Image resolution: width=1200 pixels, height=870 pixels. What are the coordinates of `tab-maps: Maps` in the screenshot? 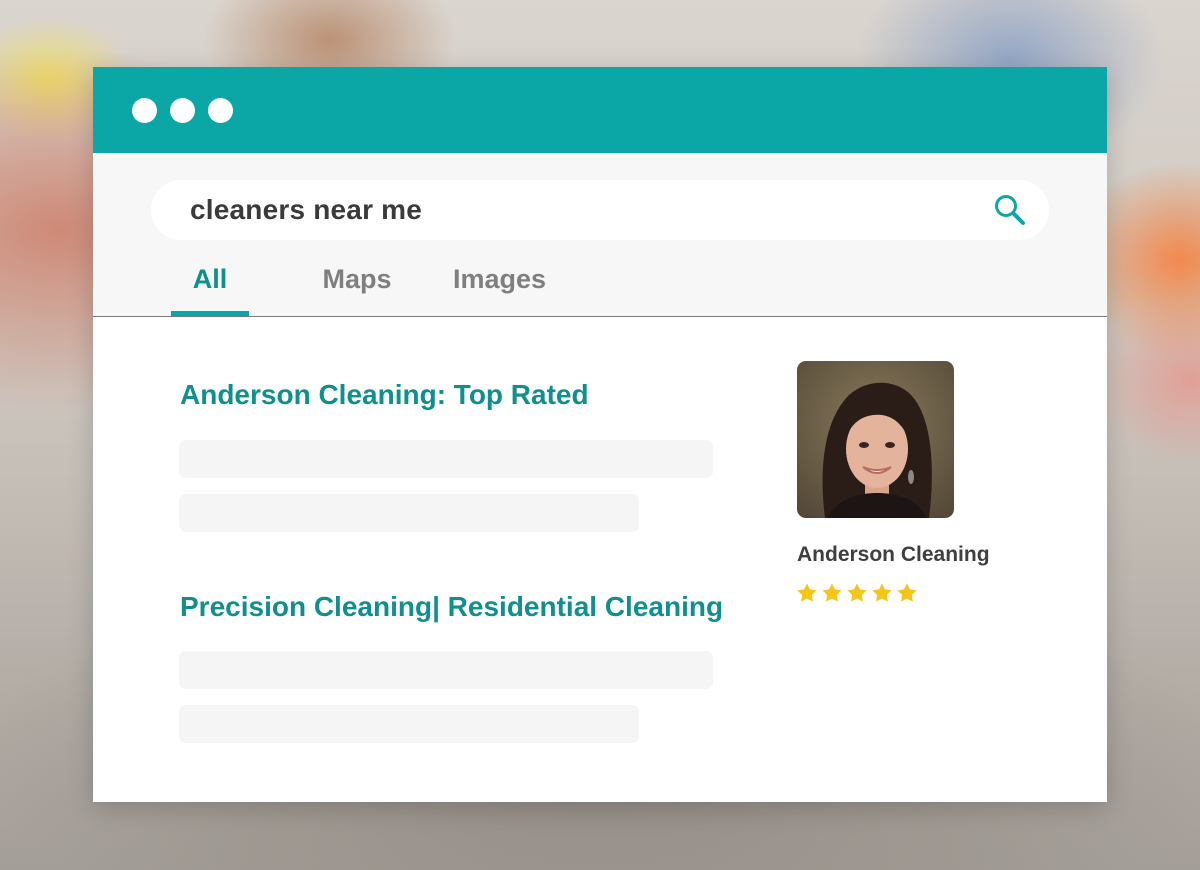 It's located at (357, 286).